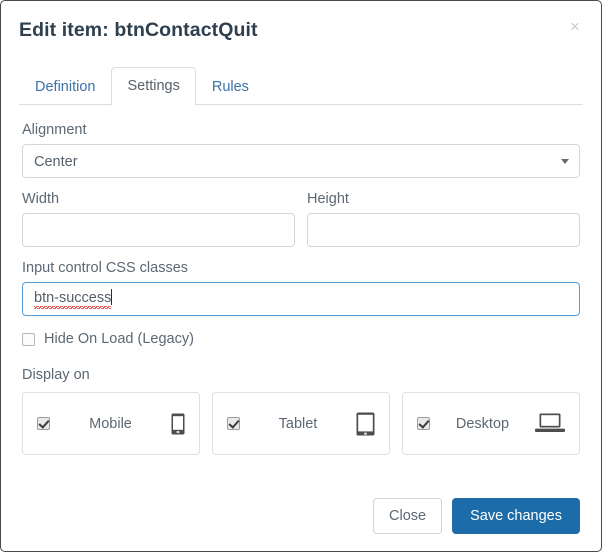 This screenshot has height=552, width=602. What do you see at coordinates (408, 516) in the screenshot?
I see `close-button: Close` at bounding box center [408, 516].